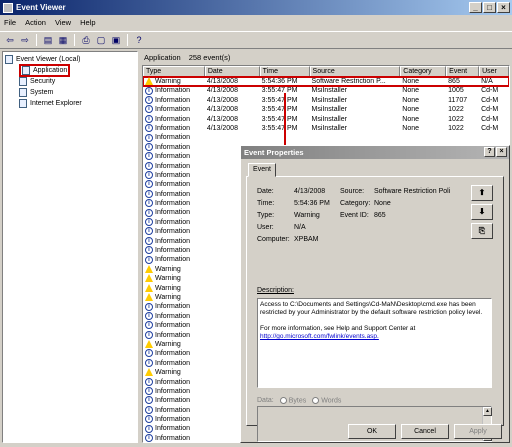 This screenshot has width=512, height=447. I want to click on cell-text: 3:55:47 PM, so click(279, 119).